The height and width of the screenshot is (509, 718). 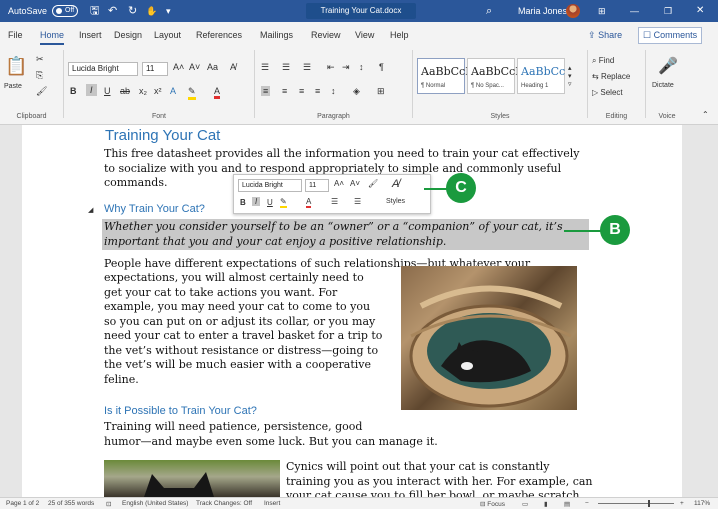 What do you see at coordinates (224, 503) in the screenshot?
I see `track-changes-status: Track Changes: Off` at bounding box center [224, 503].